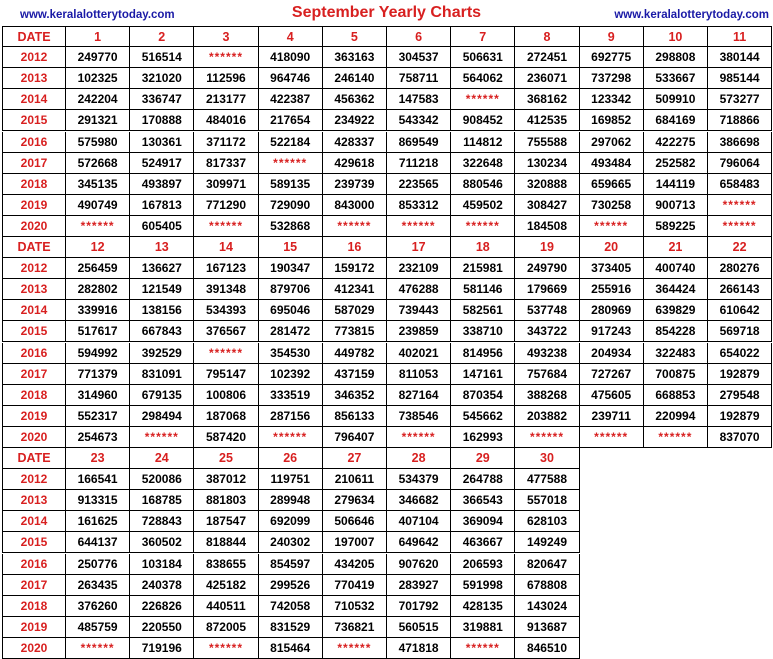 This screenshot has height=659, width=773. Describe the element at coordinates (740, 79) in the screenshot. I see `result-cell: 985144` at that location.